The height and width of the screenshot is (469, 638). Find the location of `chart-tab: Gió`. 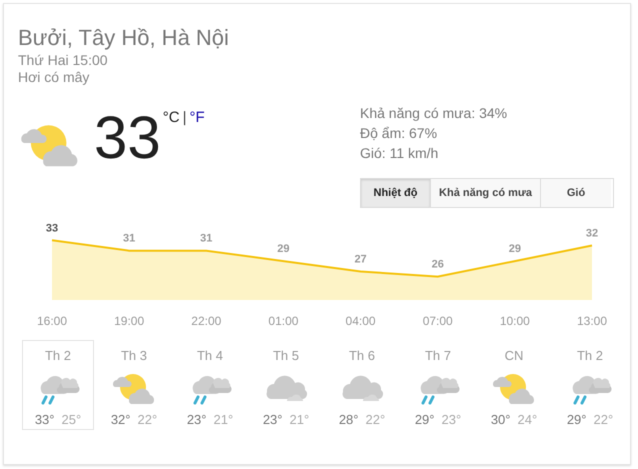

chart-tab: Gió is located at coordinates (576, 193).